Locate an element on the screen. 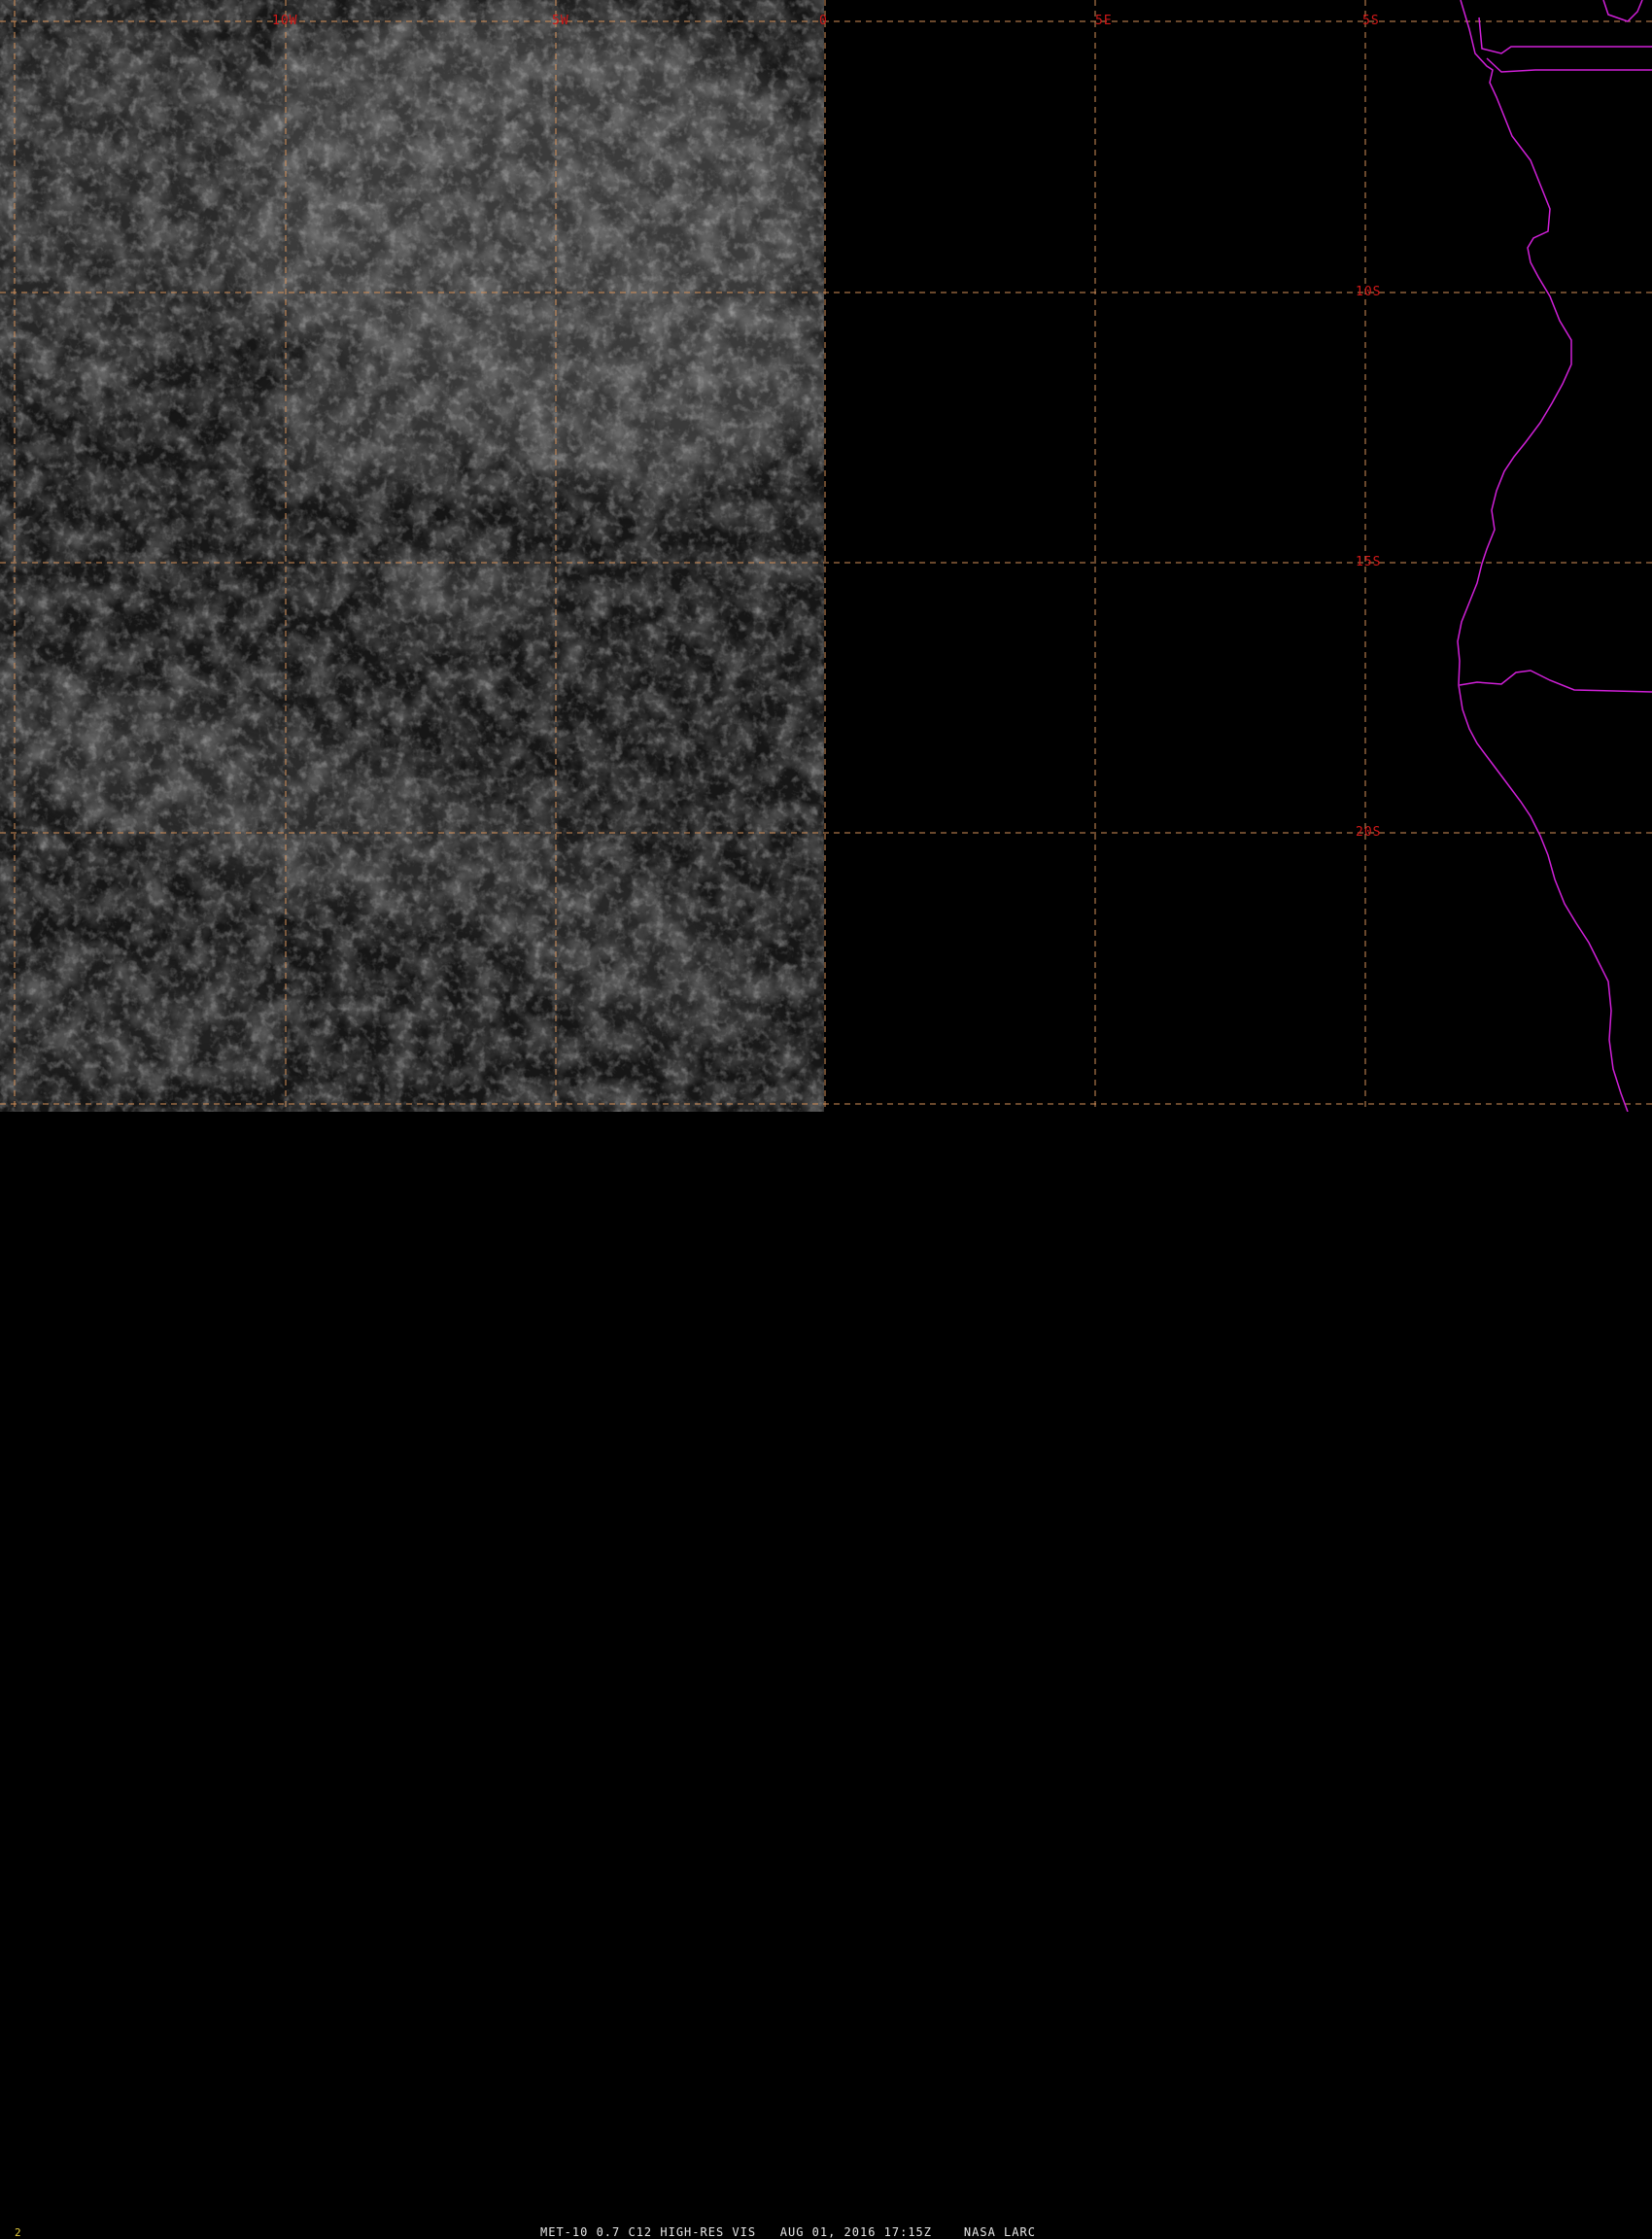  lat-label-5s: 5S is located at coordinates (1371, 21).